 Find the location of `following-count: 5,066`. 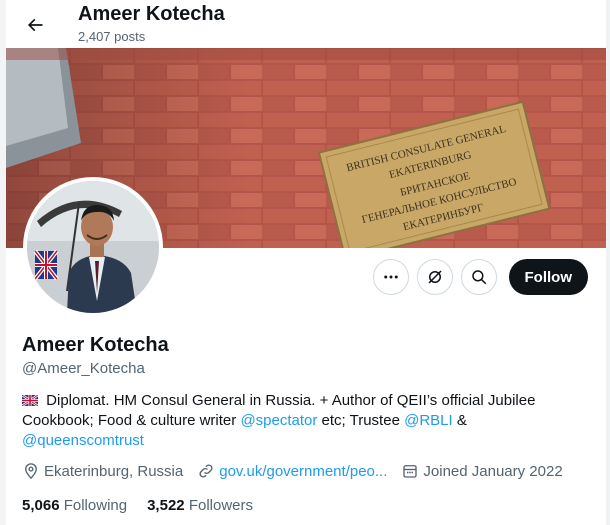

following-count: 5,066 is located at coordinates (41, 505).